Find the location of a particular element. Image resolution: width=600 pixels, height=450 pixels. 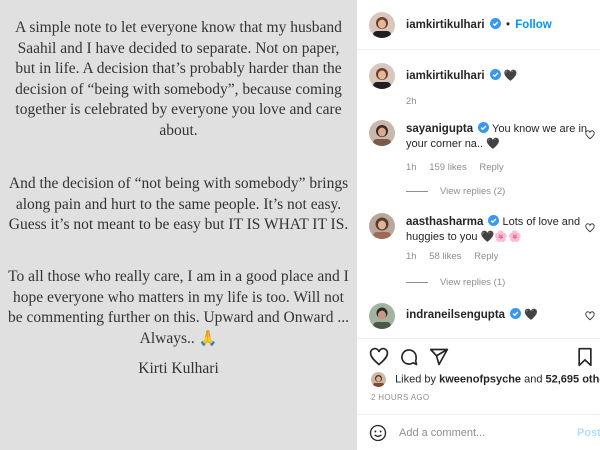

add-comment-bar: Post is located at coordinates (478, 432).